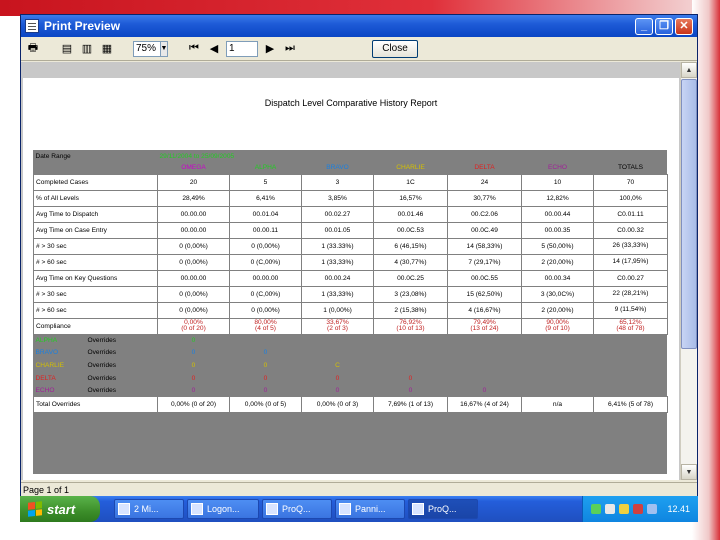  Describe the element at coordinates (194, 49) in the screenshot. I see `first-page-icon: ⏮` at that location.